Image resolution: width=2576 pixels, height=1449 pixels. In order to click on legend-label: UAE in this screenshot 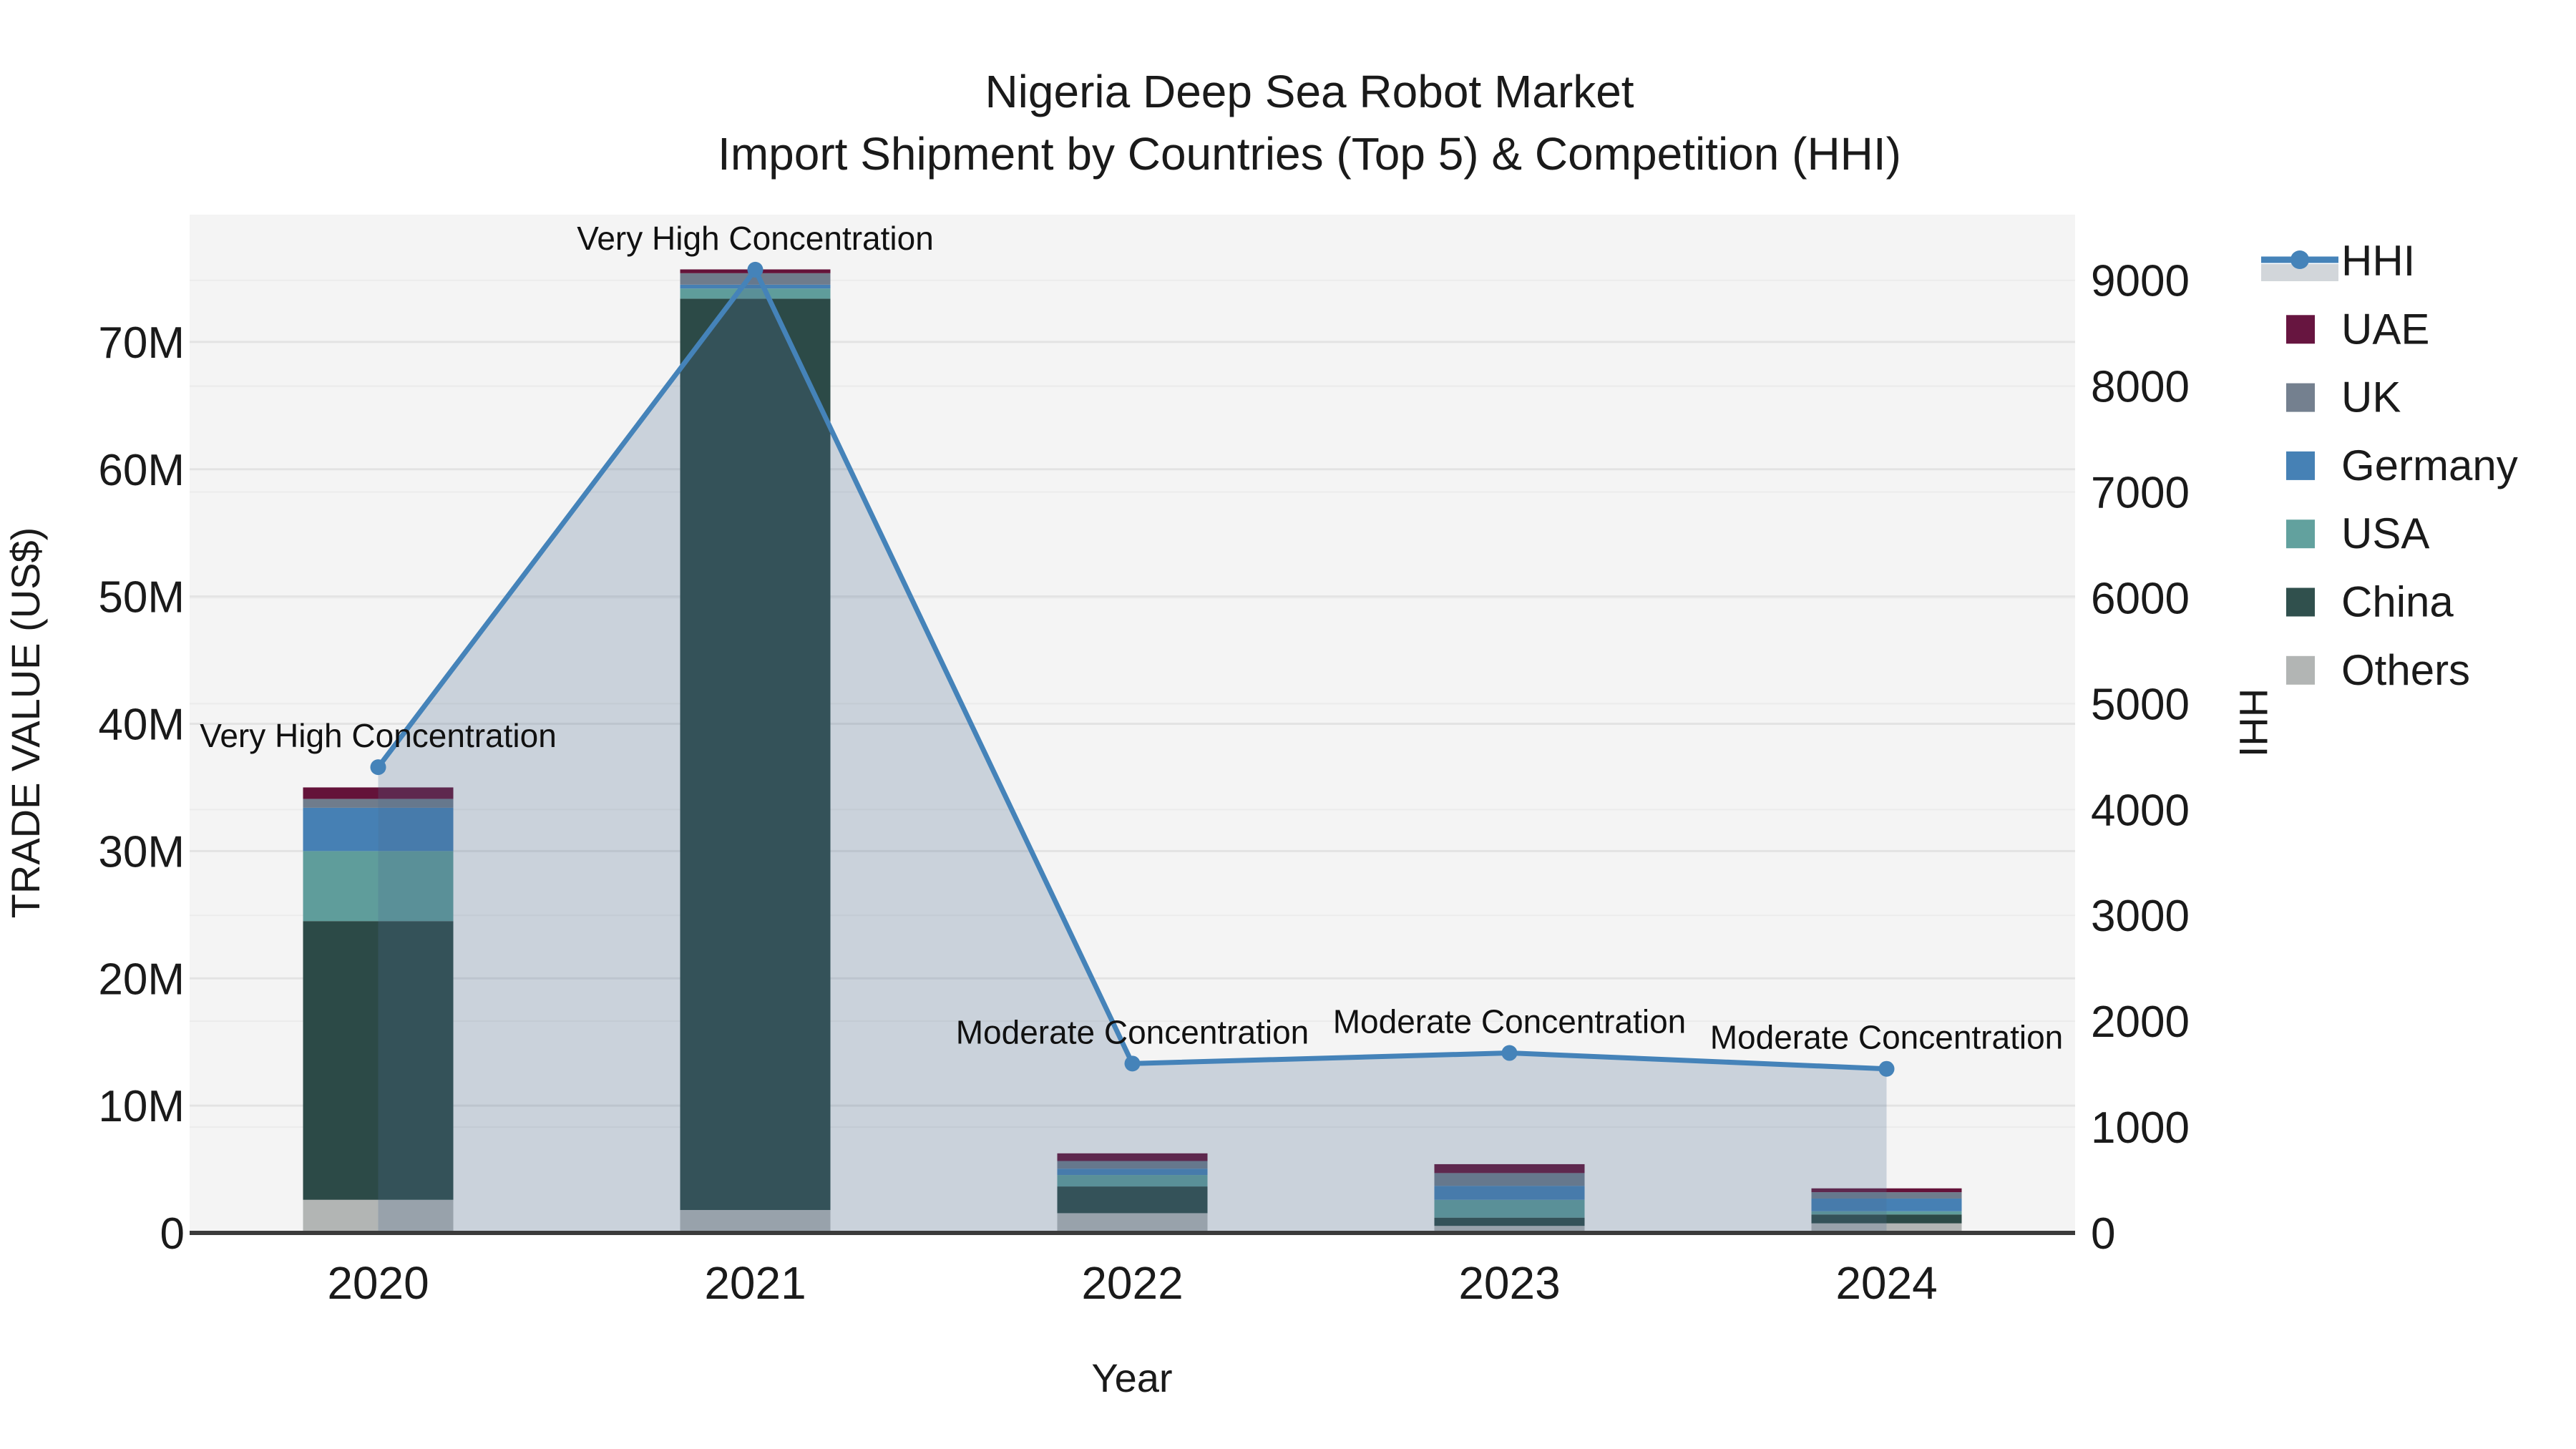, I will do `click(2385, 329)`.